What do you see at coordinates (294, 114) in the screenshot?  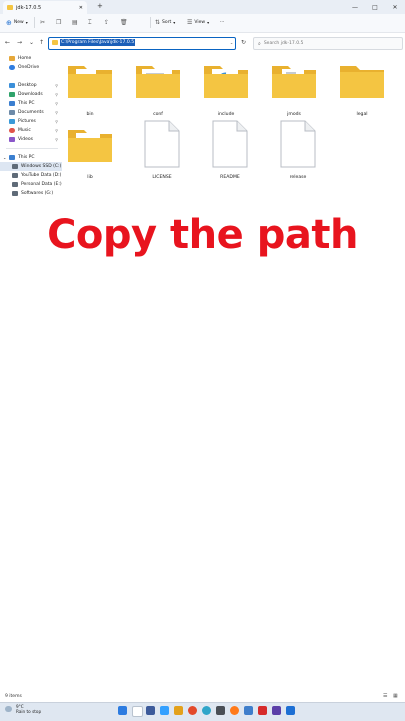 I see `file-name: jmods` at bounding box center [294, 114].